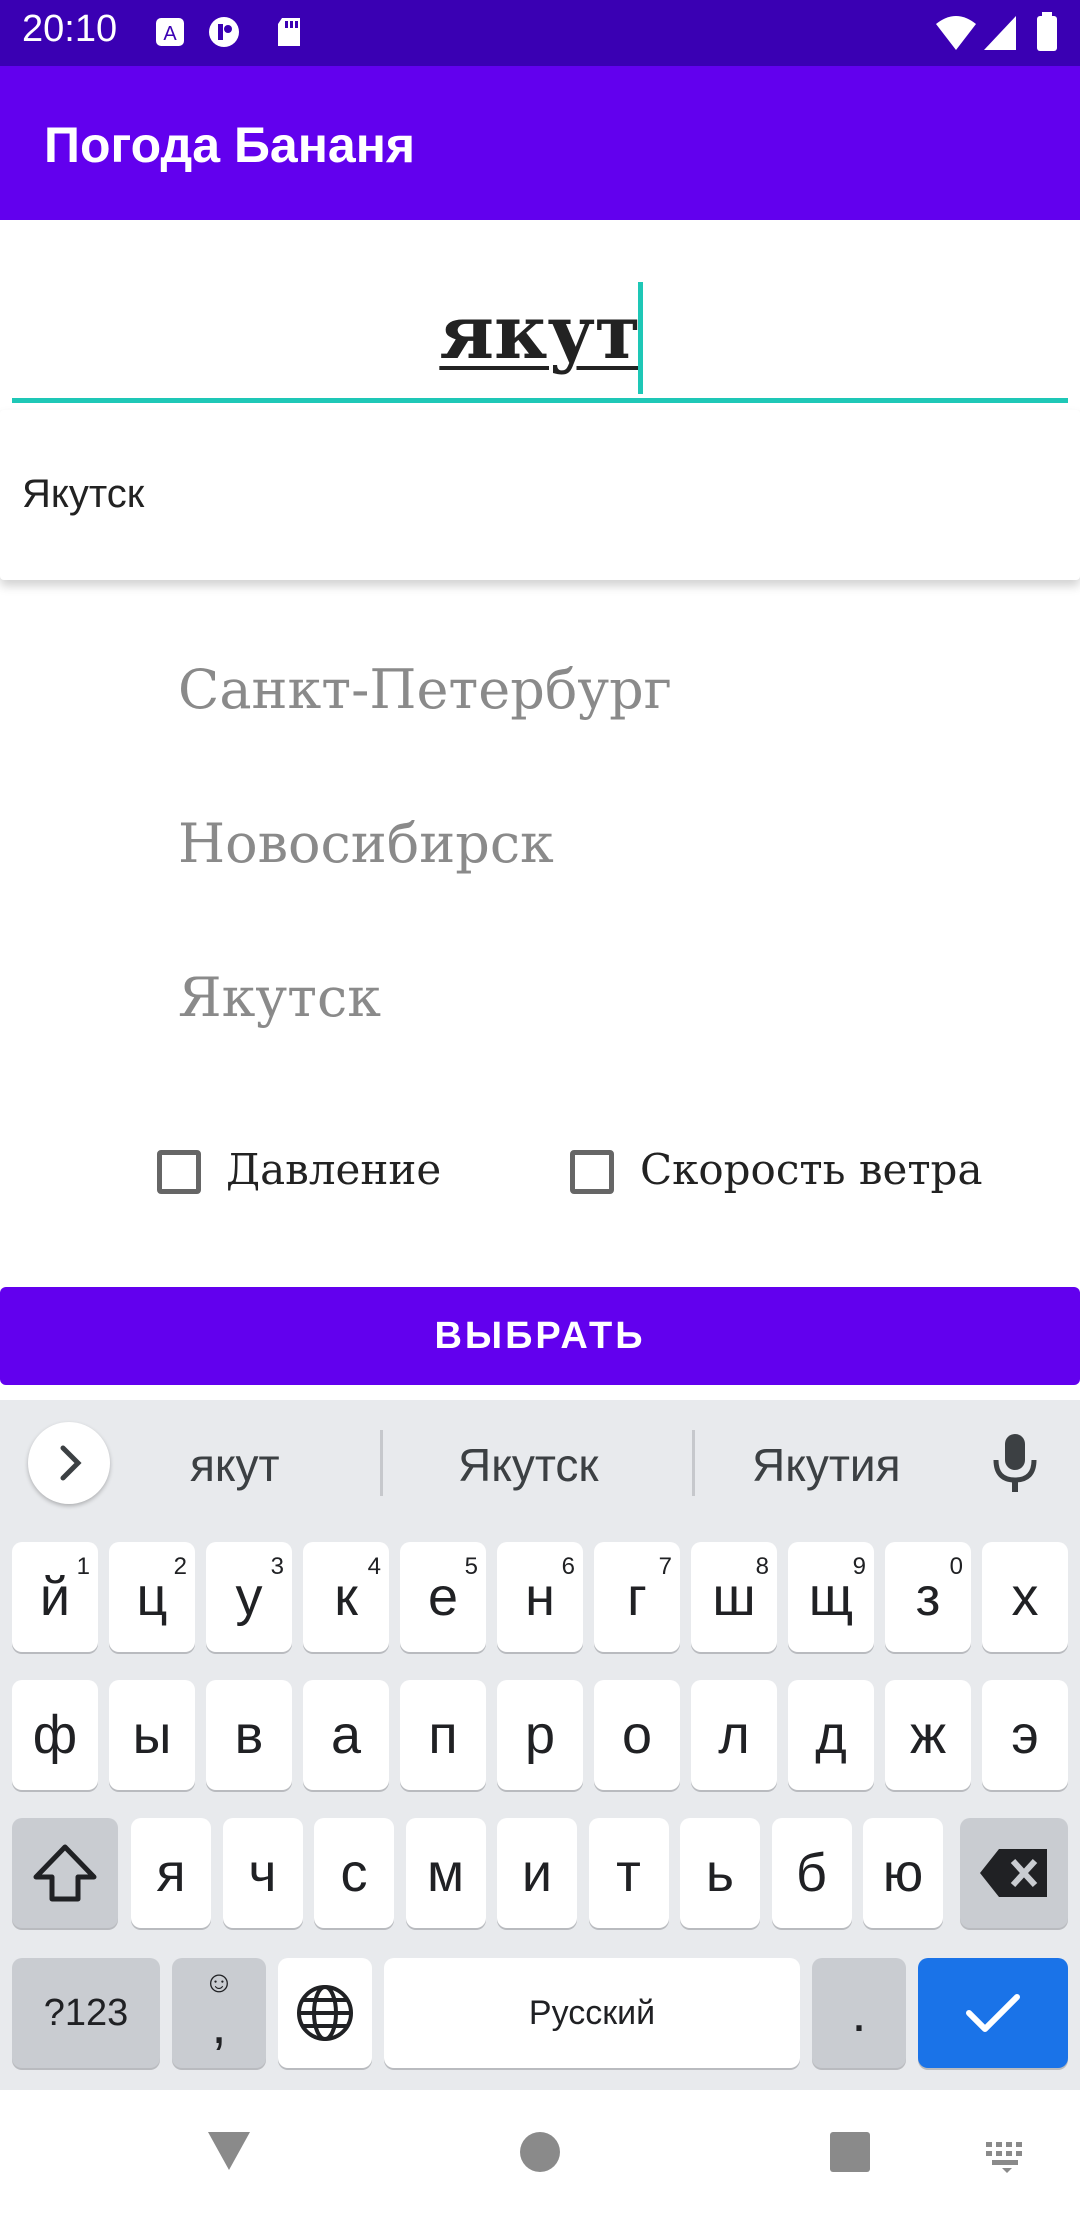 Image resolution: width=1080 pixels, height=2220 pixels. I want to click on key-number-hint: 2, so click(180, 1566).